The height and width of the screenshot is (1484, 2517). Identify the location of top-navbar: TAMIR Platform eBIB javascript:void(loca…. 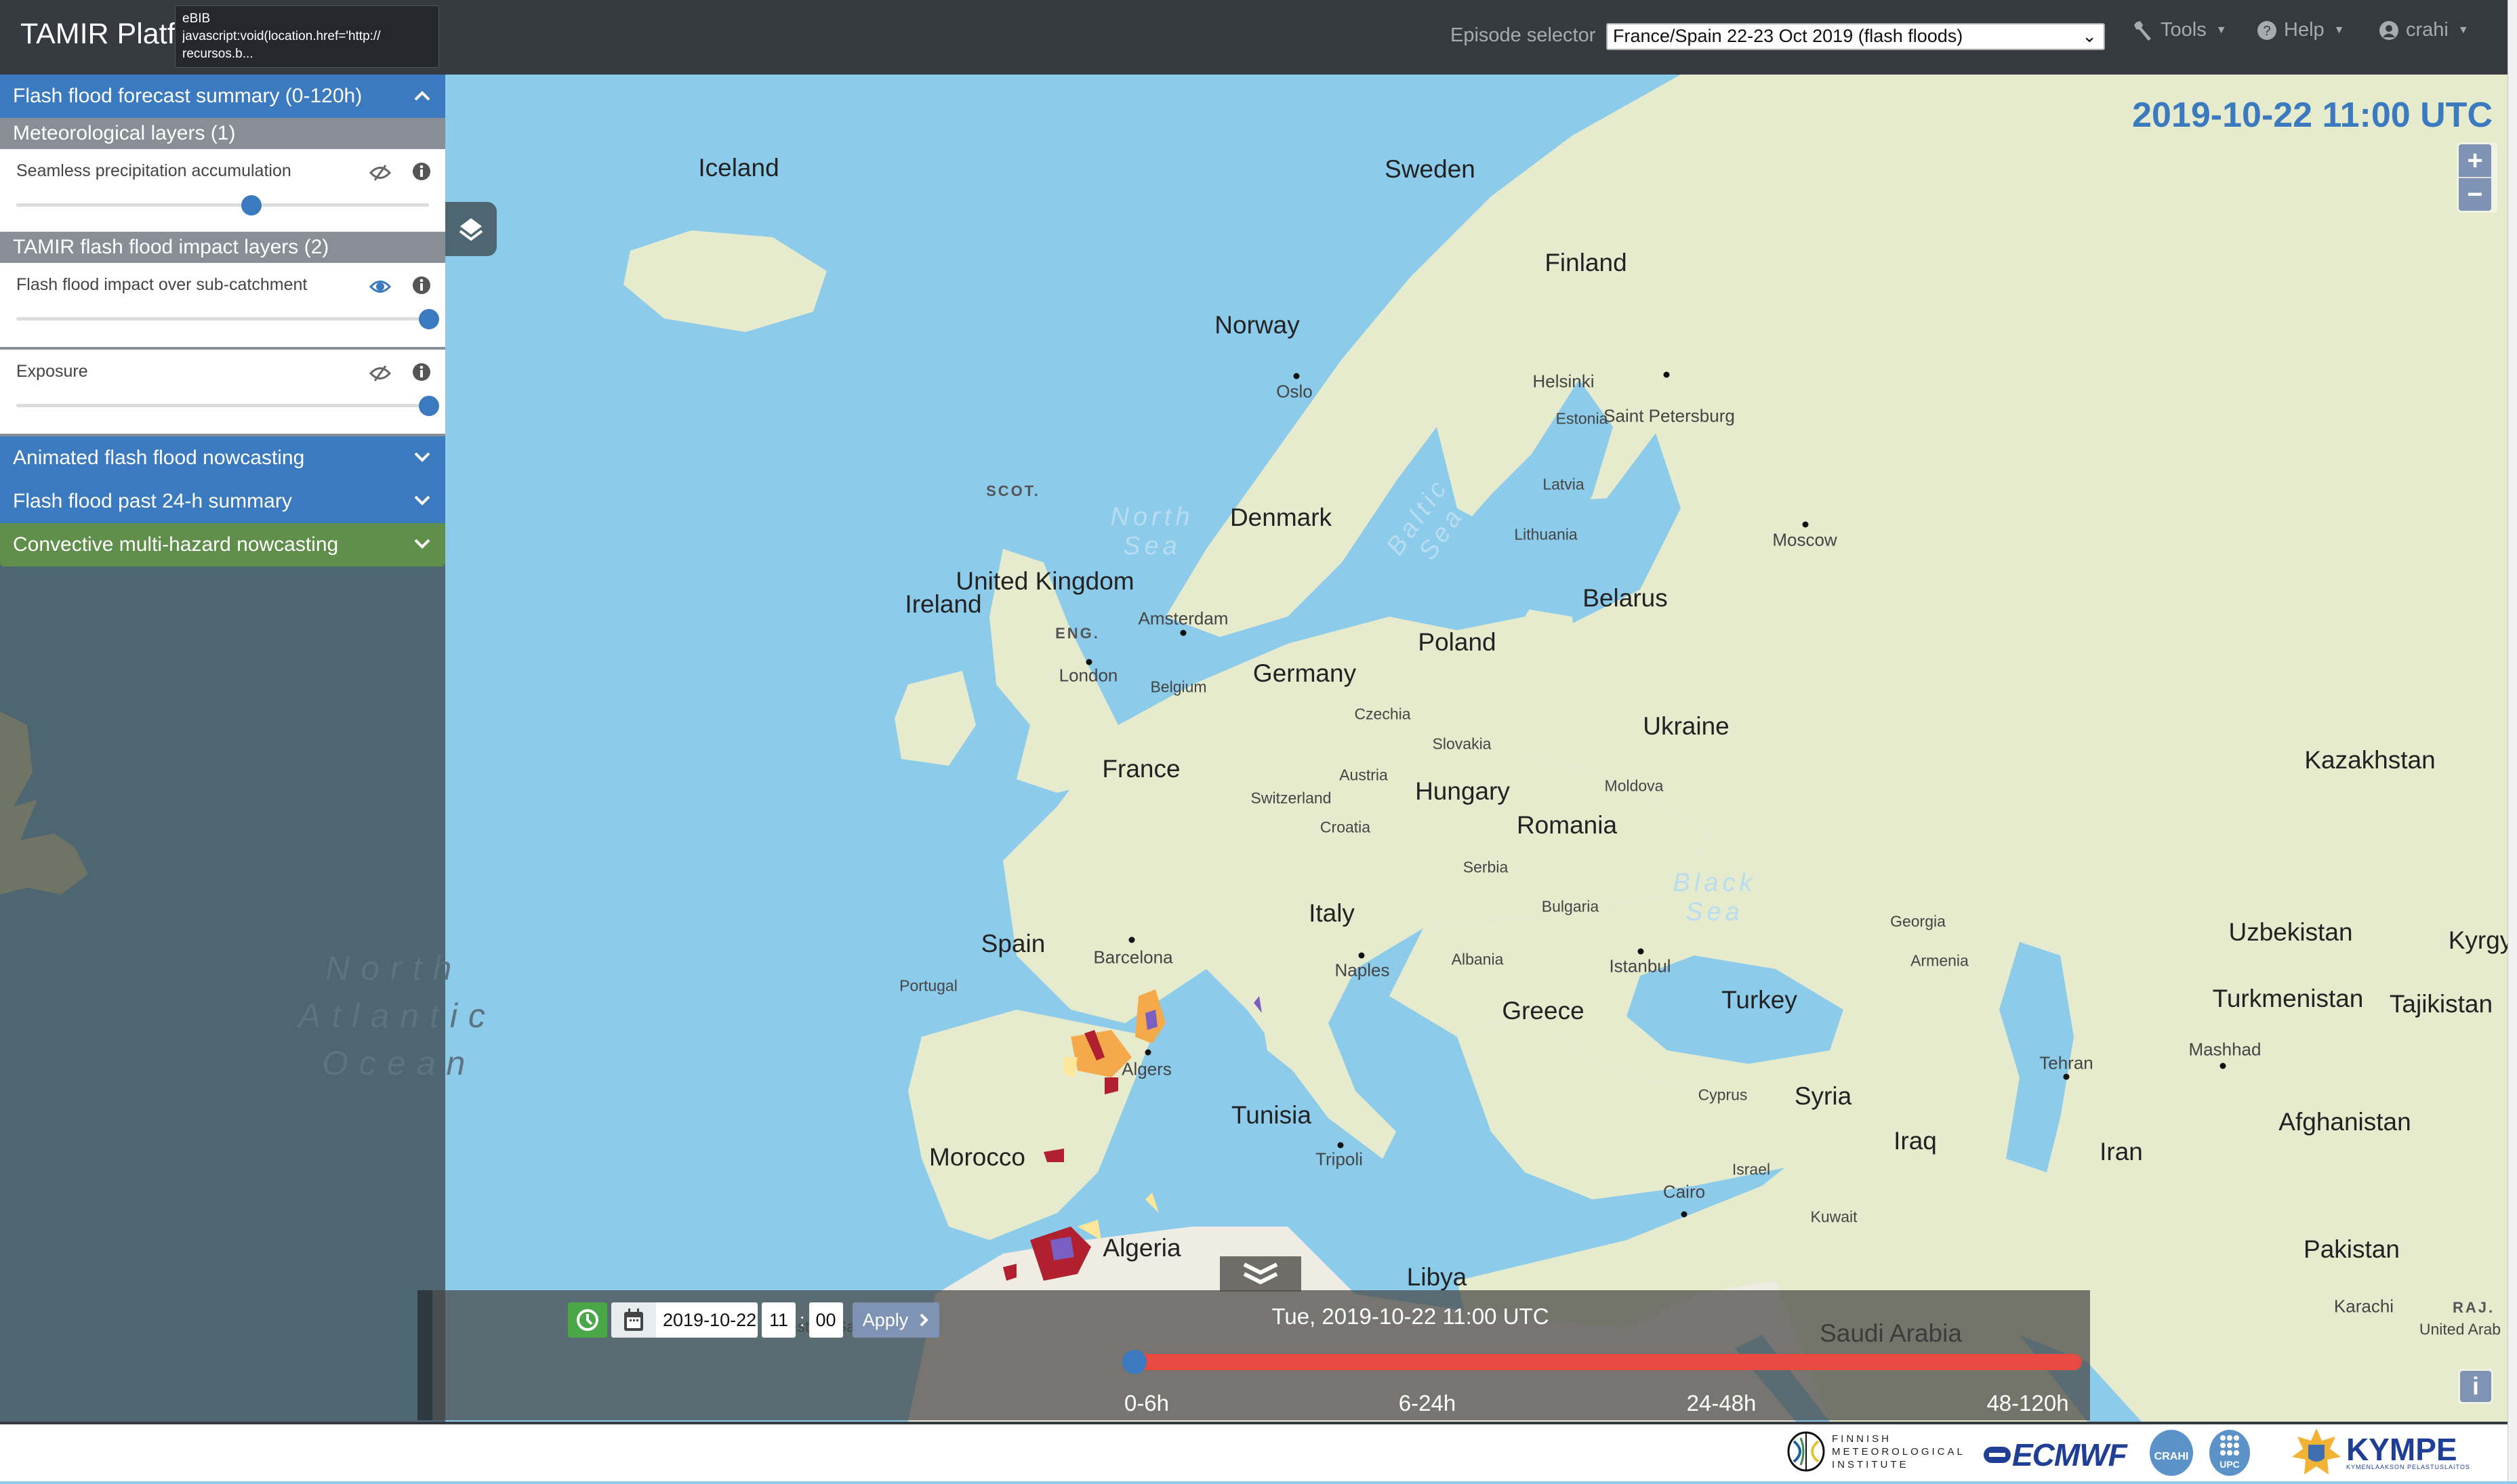
(1254, 37).